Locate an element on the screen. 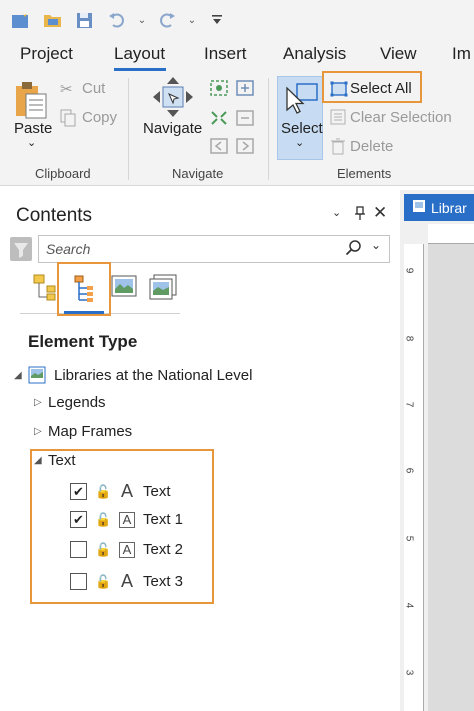 This screenshot has width=474, height=711. clear-selection-button: Clear Selection is located at coordinates (401, 117).